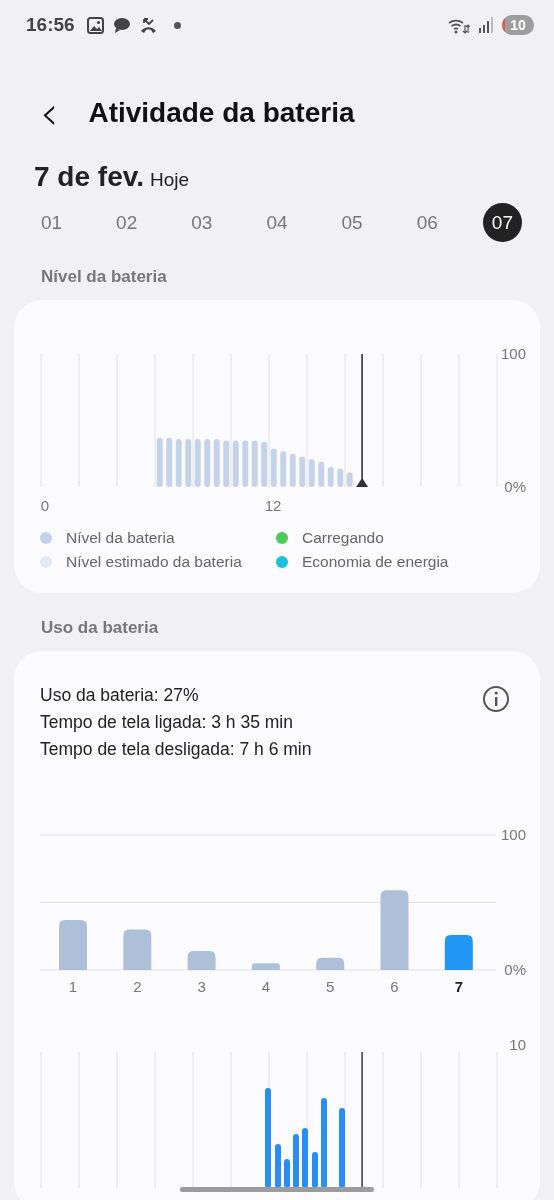  Describe the element at coordinates (170, 180) in the screenshot. I see `date-caption: Hoje` at that location.